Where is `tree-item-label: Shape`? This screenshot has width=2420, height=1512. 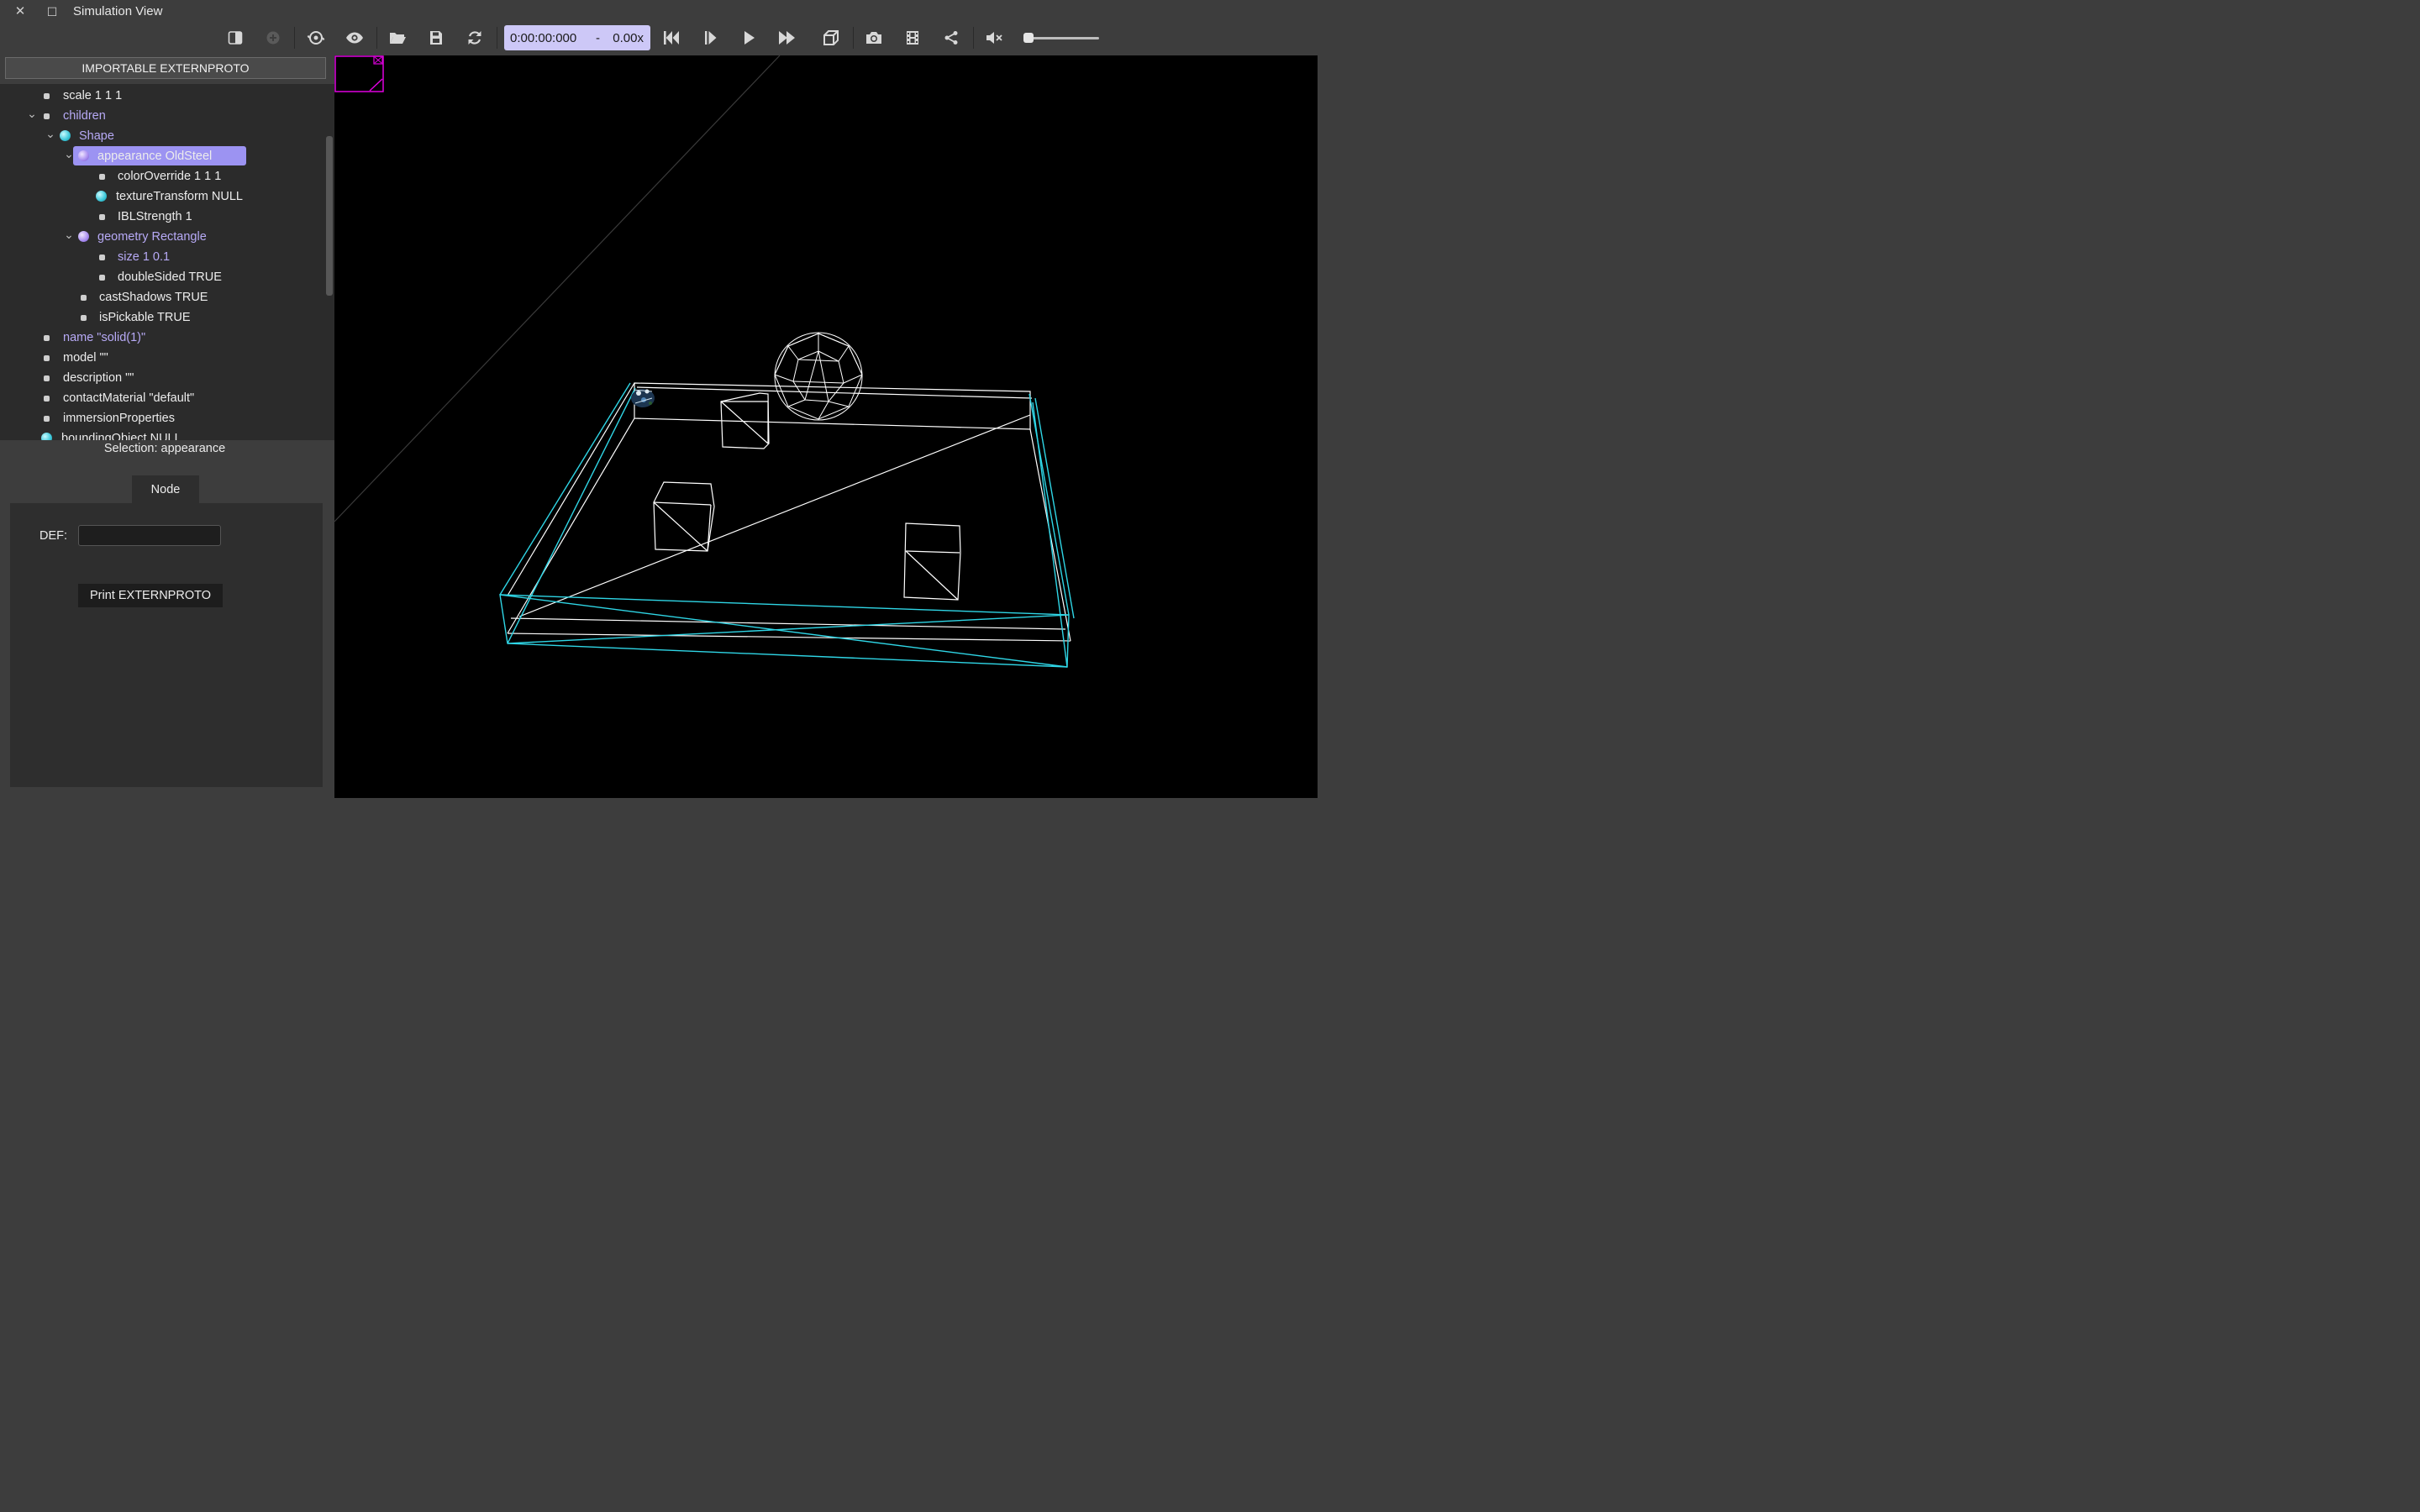 tree-item-label: Shape is located at coordinates (96, 136).